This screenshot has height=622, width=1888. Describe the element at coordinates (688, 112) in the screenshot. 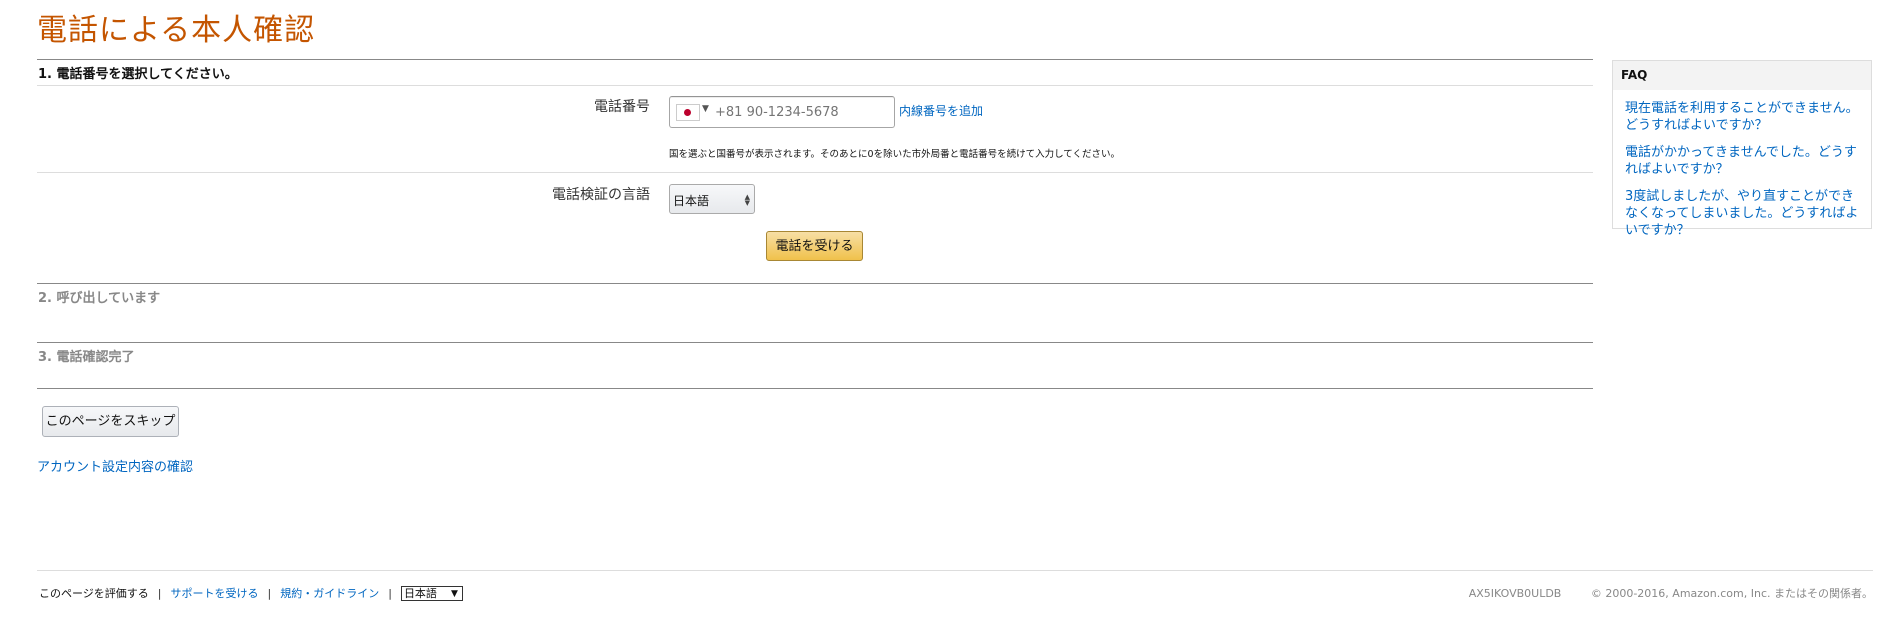

I see `japan-flag-icon` at that location.